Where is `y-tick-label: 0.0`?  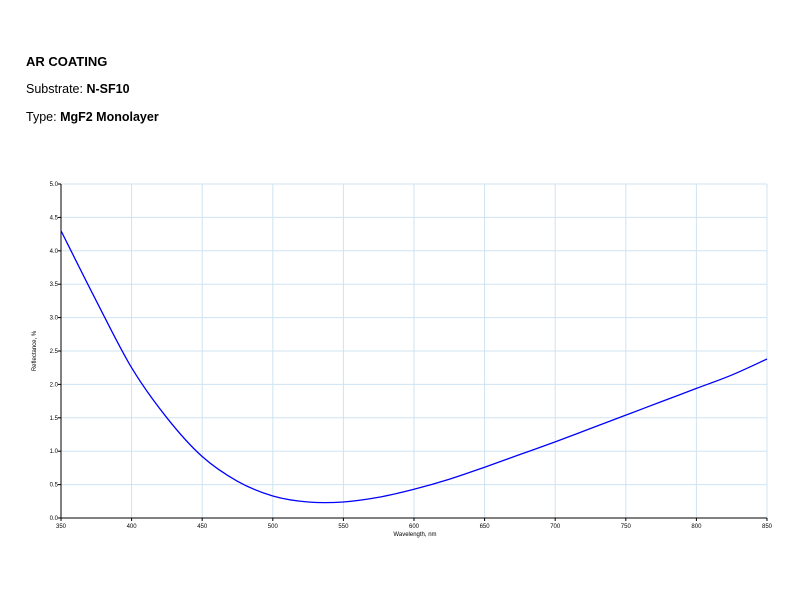
y-tick-label: 0.0 is located at coordinates (54, 519).